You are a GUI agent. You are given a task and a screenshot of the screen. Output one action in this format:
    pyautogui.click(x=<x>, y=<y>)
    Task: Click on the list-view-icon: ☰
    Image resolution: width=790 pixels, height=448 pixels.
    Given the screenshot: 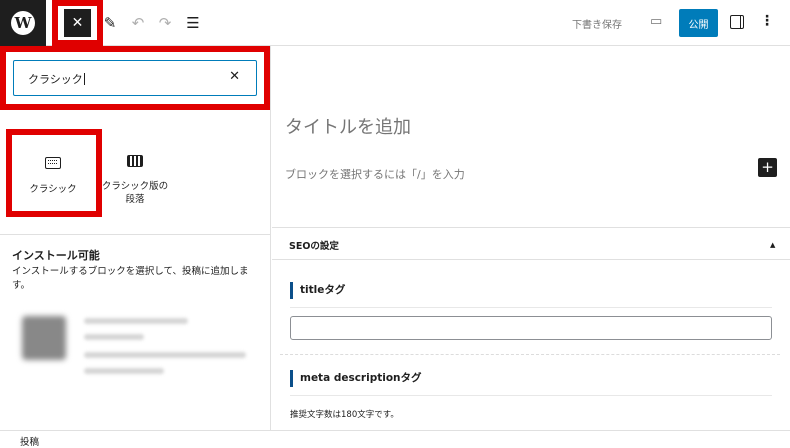 What is the action you would take?
    pyautogui.click(x=193, y=23)
    